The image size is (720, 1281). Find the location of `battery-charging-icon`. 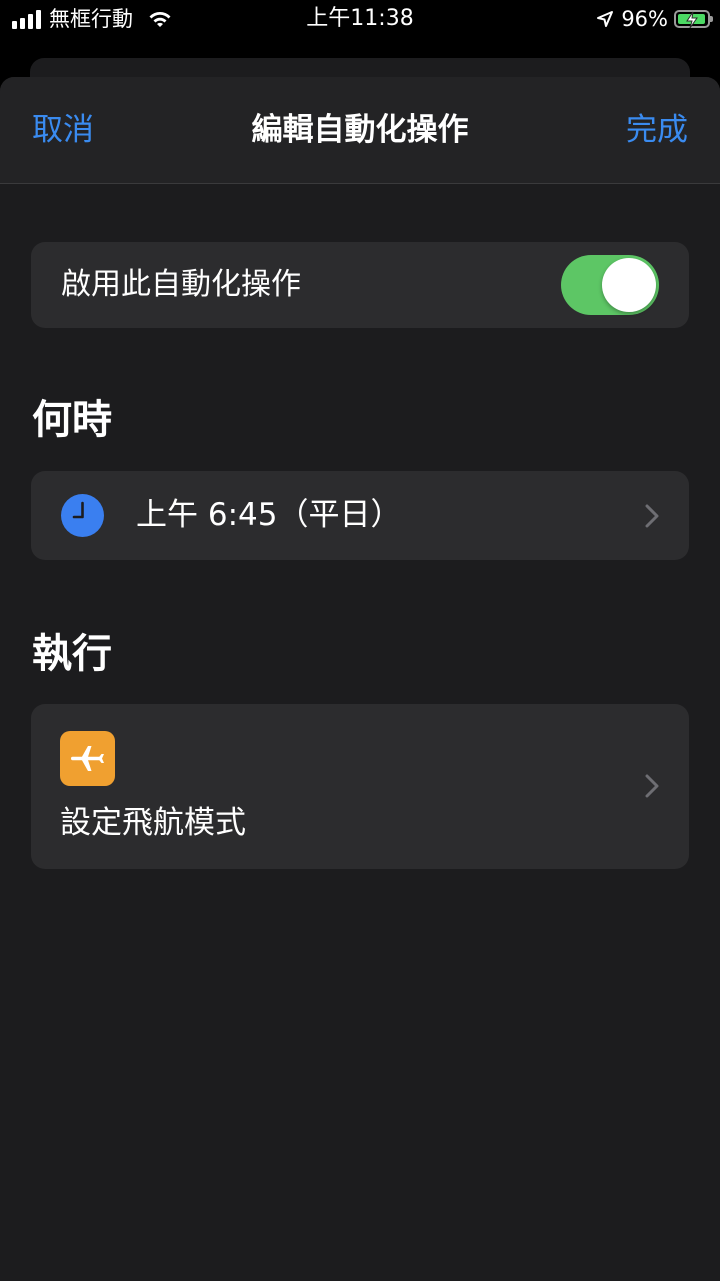

battery-charging-icon is located at coordinates (693, 19).